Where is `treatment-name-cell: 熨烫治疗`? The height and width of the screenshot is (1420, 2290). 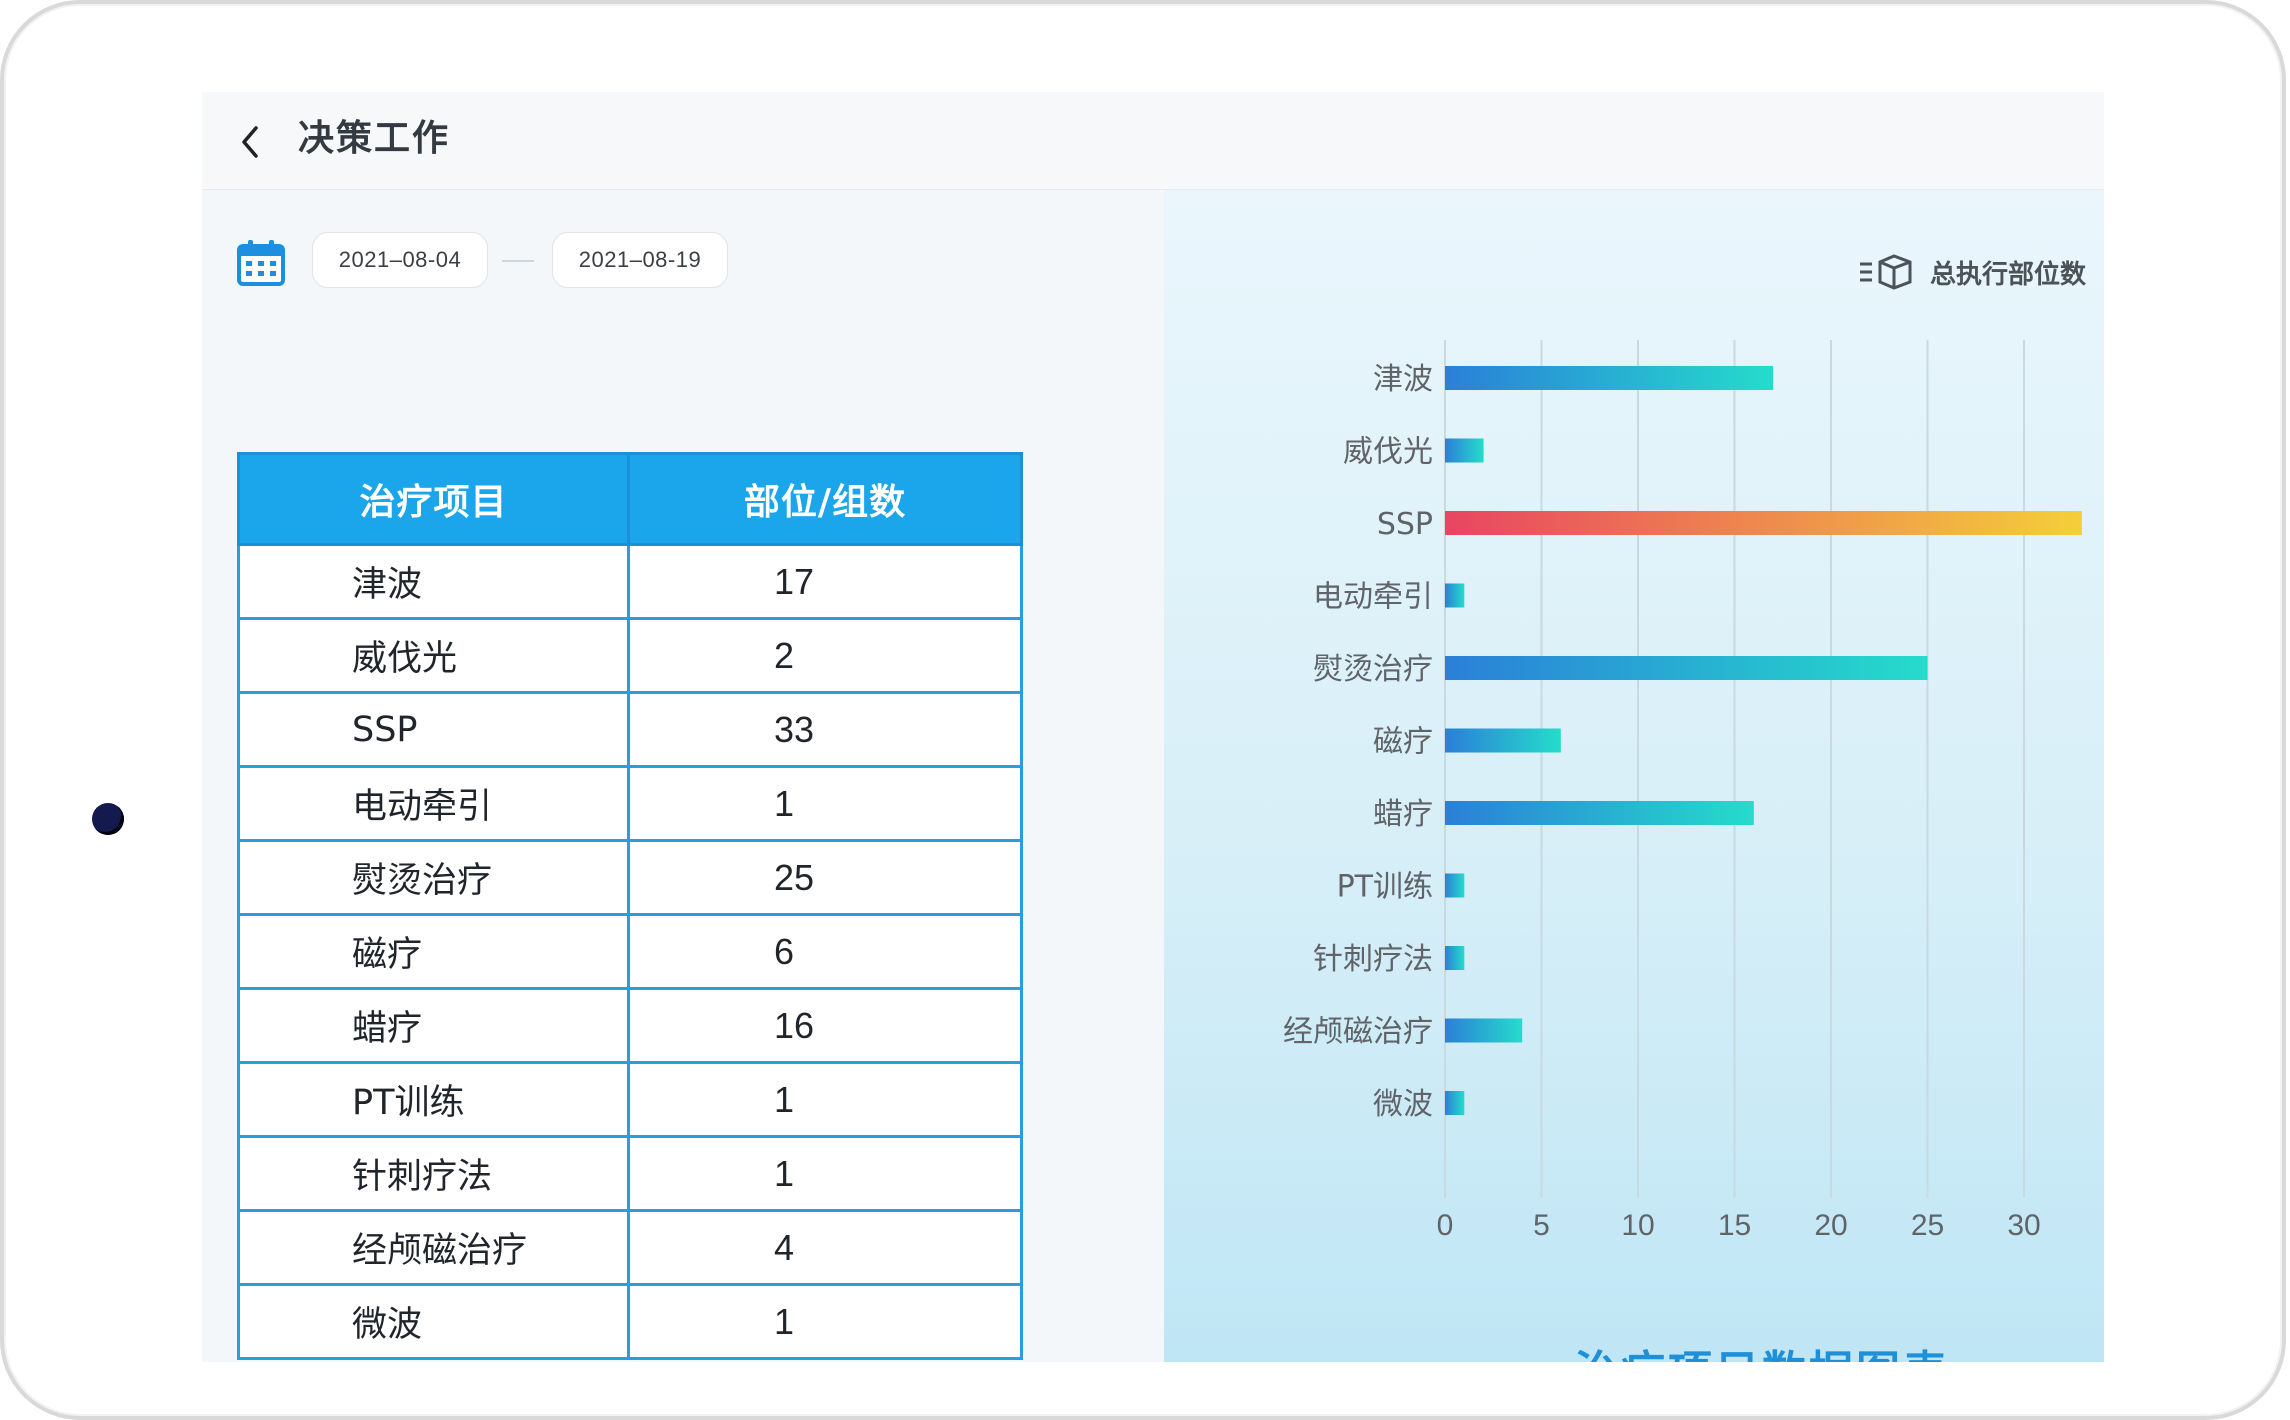 treatment-name-cell: 熨烫治疗 is located at coordinates (433, 877).